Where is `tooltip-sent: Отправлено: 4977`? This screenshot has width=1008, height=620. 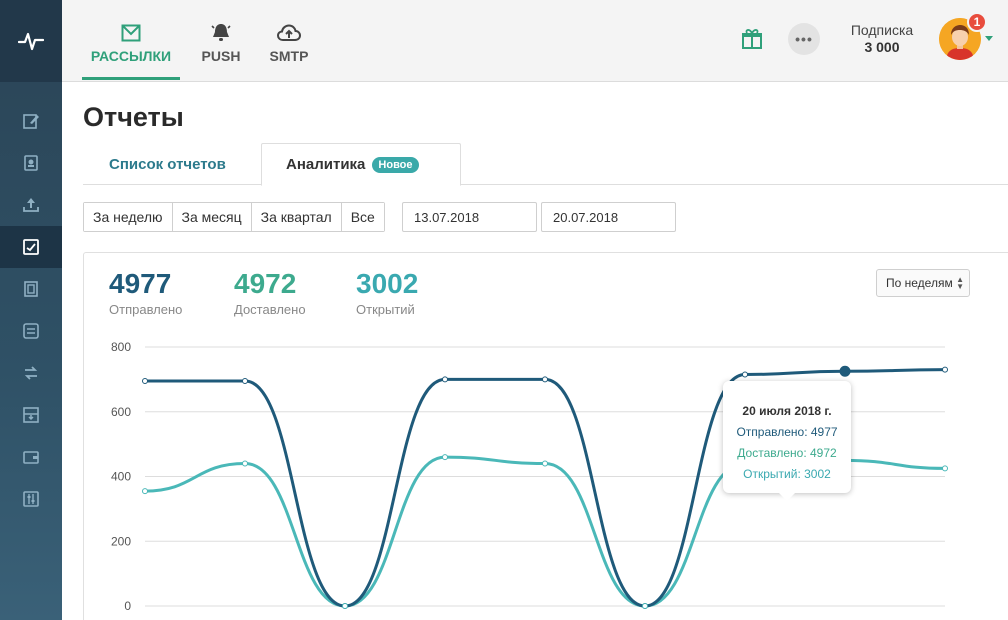 tooltip-sent: Отправлено: 4977 is located at coordinates (787, 432).